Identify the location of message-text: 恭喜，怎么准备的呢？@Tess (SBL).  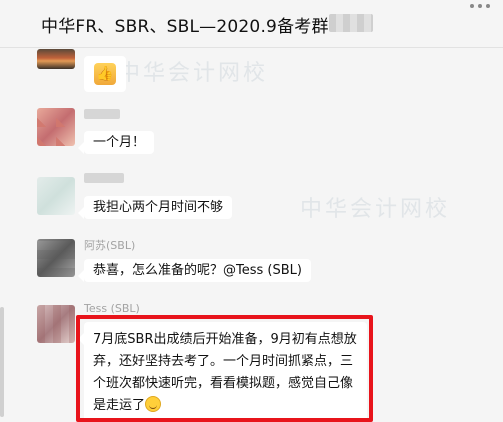
(197, 270).